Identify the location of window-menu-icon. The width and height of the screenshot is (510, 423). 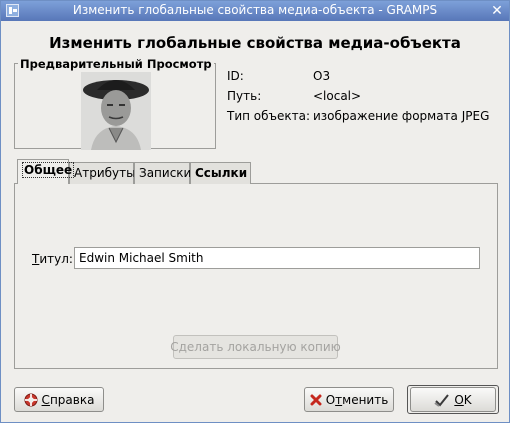
(12, 10).